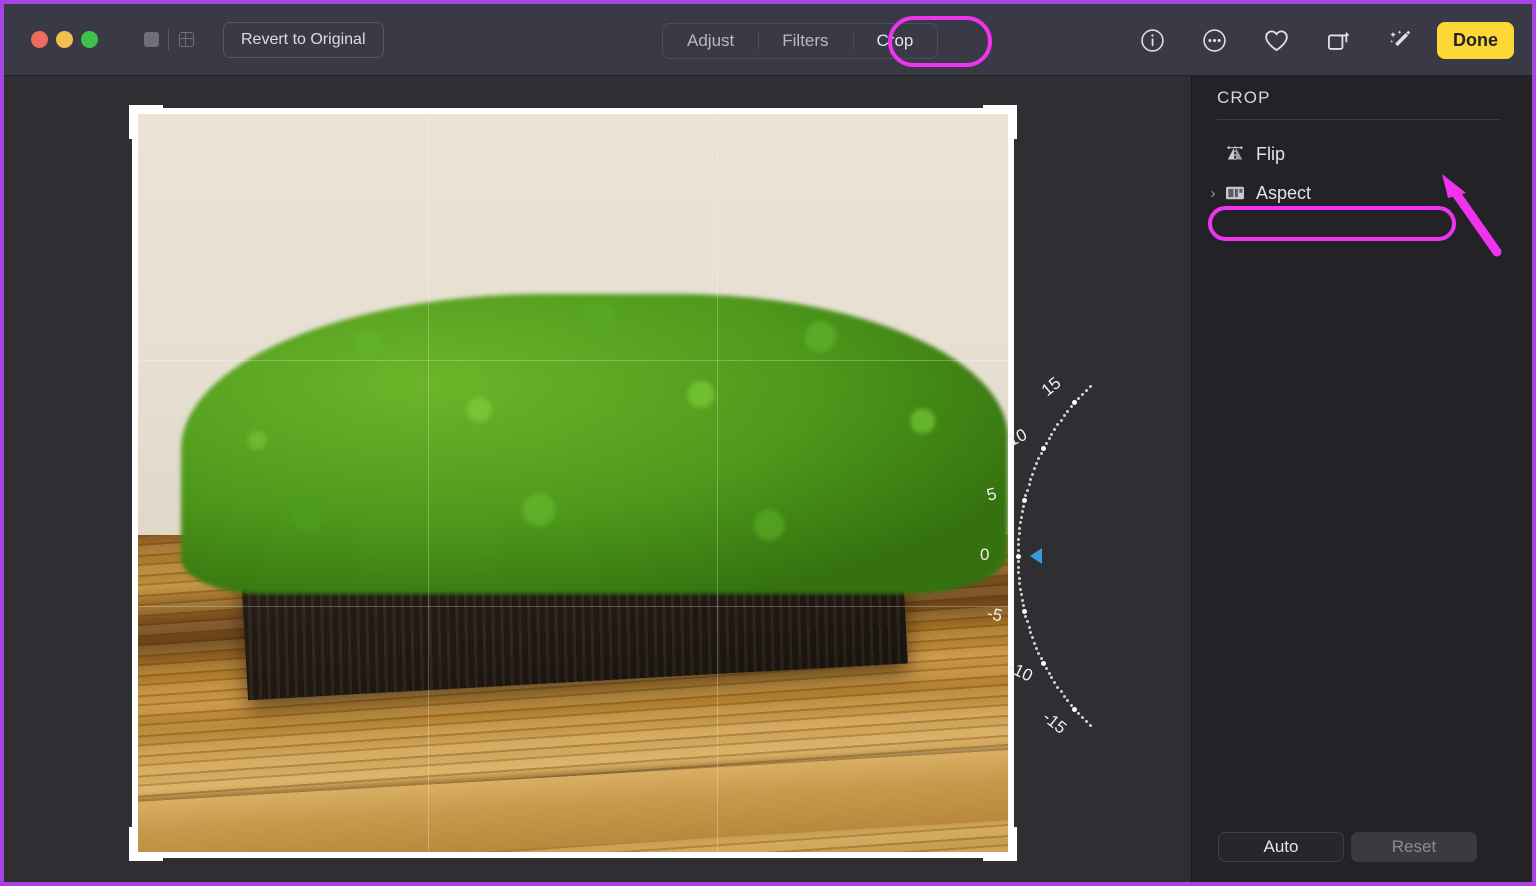 The image size is (1536, 886). I want to click on aspect-icon, so click(1235, 193).